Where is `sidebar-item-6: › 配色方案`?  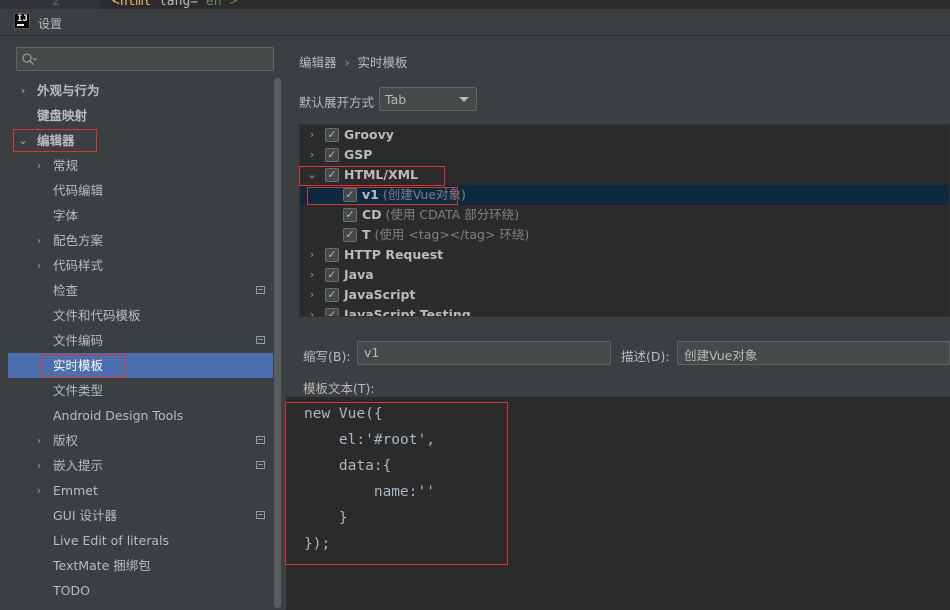
sidebar-item-6: › 配色方案 is located at coordinates (145, 240).